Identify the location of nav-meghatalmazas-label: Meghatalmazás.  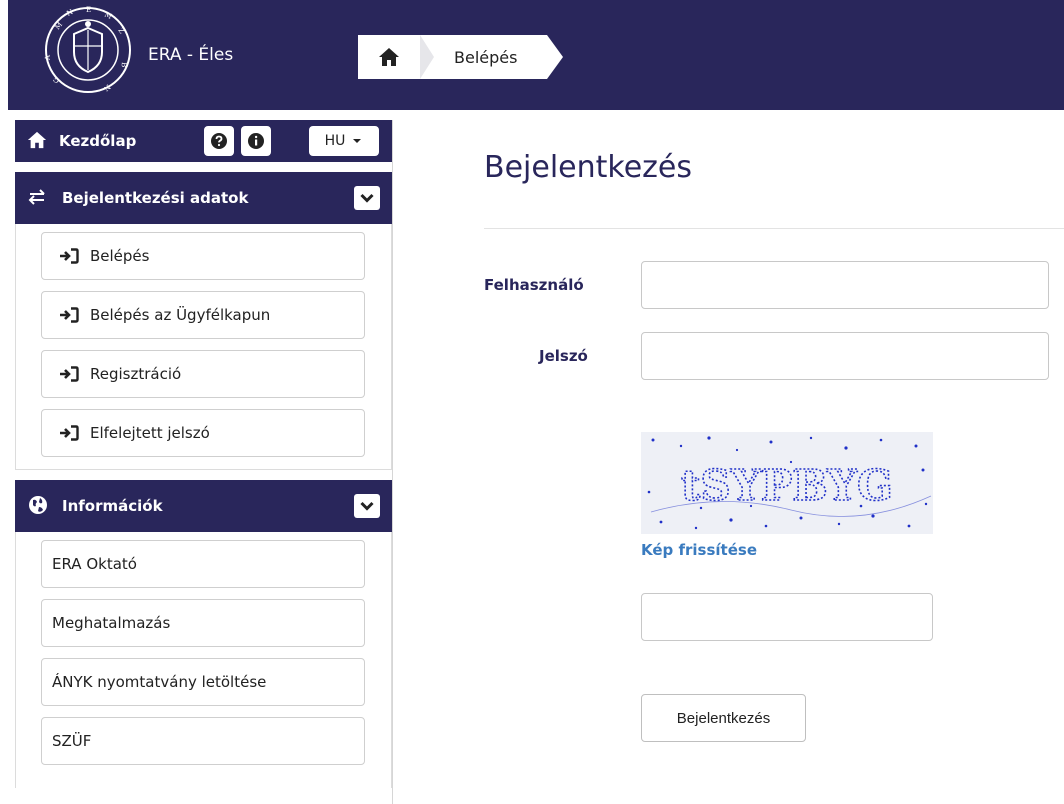
(111, 623).